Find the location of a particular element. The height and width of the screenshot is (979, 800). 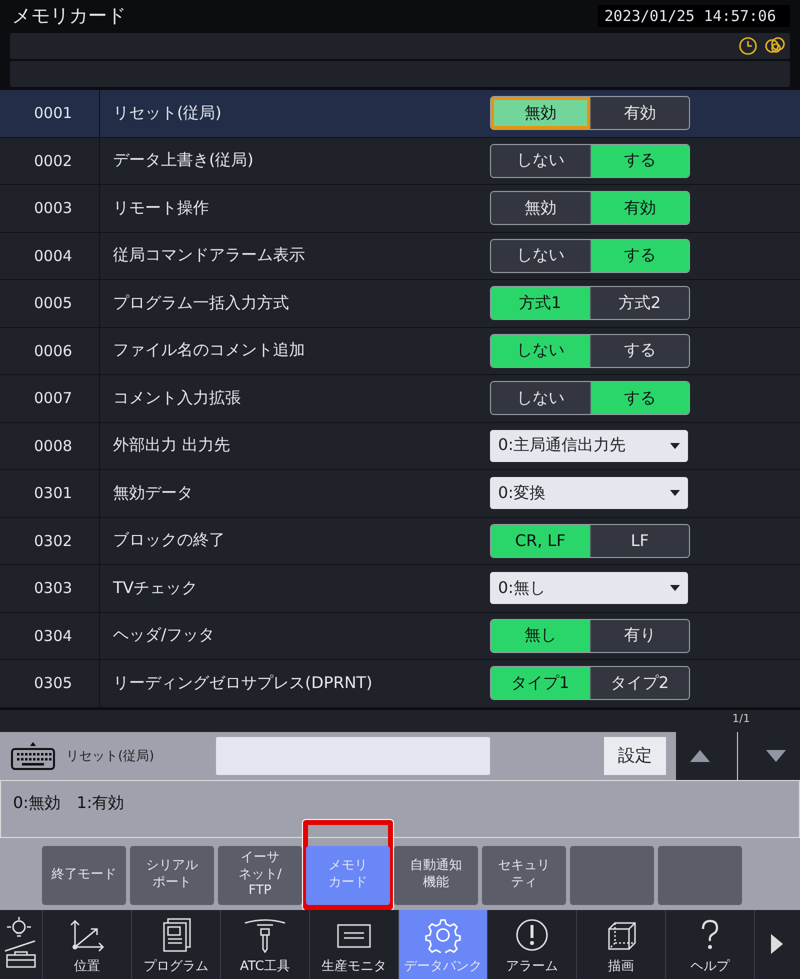

clock-icon is located at coordinates (748, 46).